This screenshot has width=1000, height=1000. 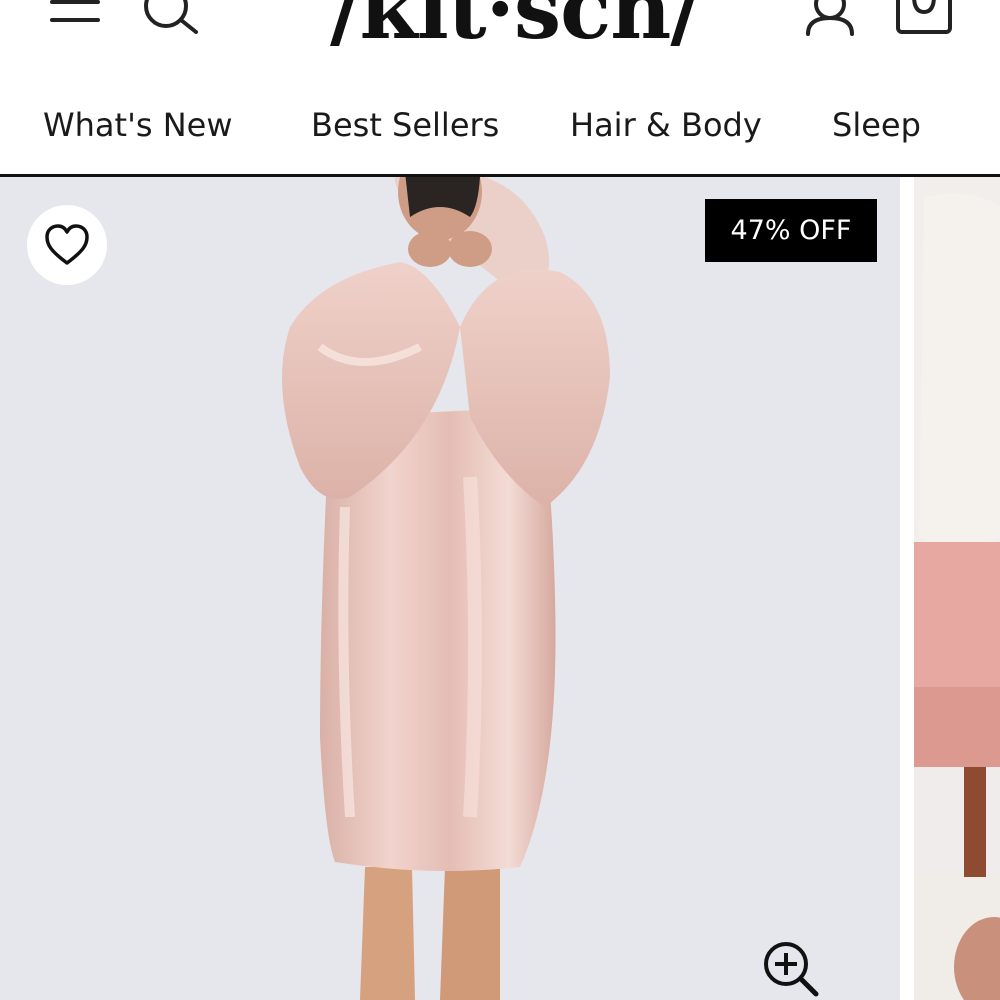 I want to click on discount-badge: 47% OFF, so click(x=791, y=230).